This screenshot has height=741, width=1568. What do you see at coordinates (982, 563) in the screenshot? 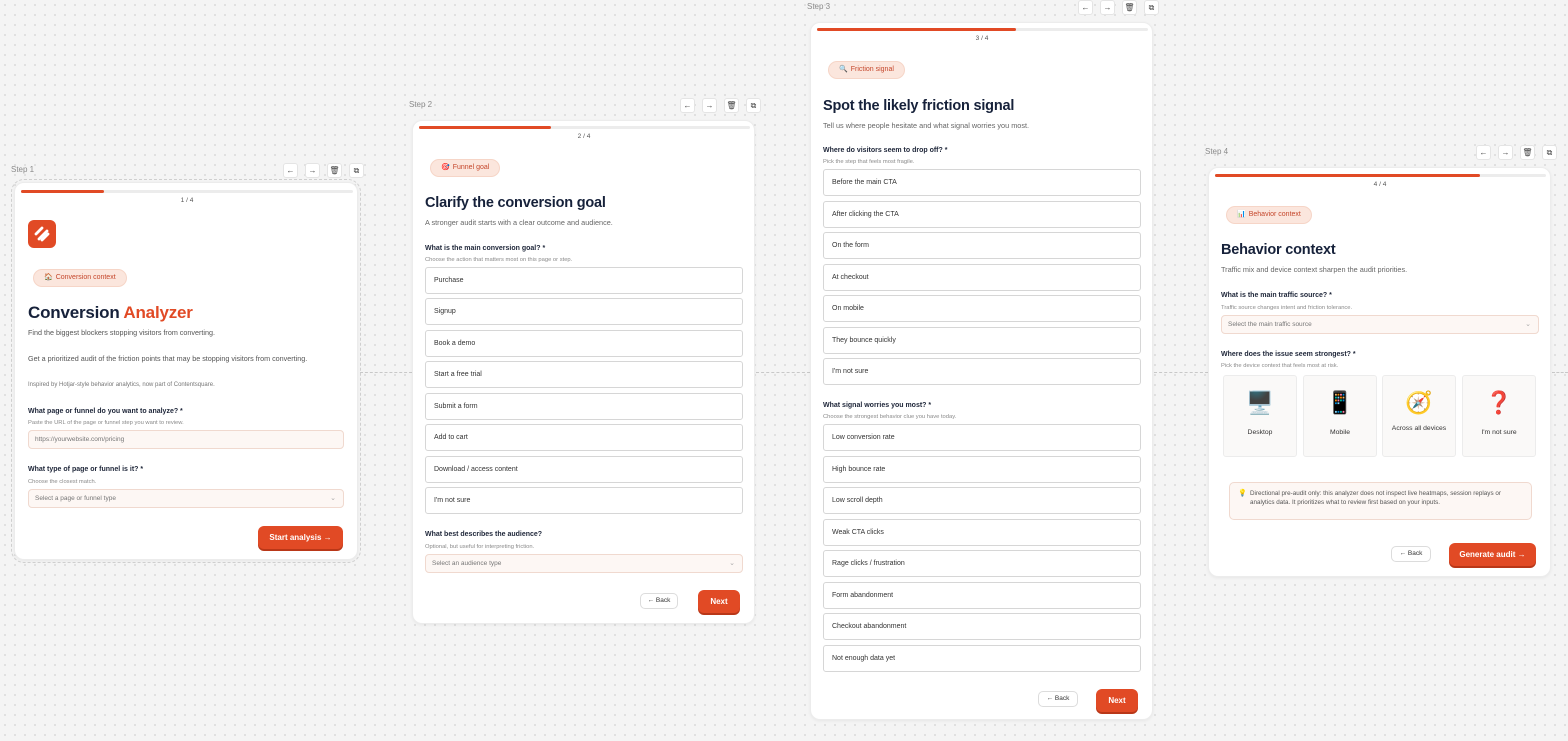
I see `option-rage-clicks: Rage clicks / frustration` at bounding box center [982, 563].